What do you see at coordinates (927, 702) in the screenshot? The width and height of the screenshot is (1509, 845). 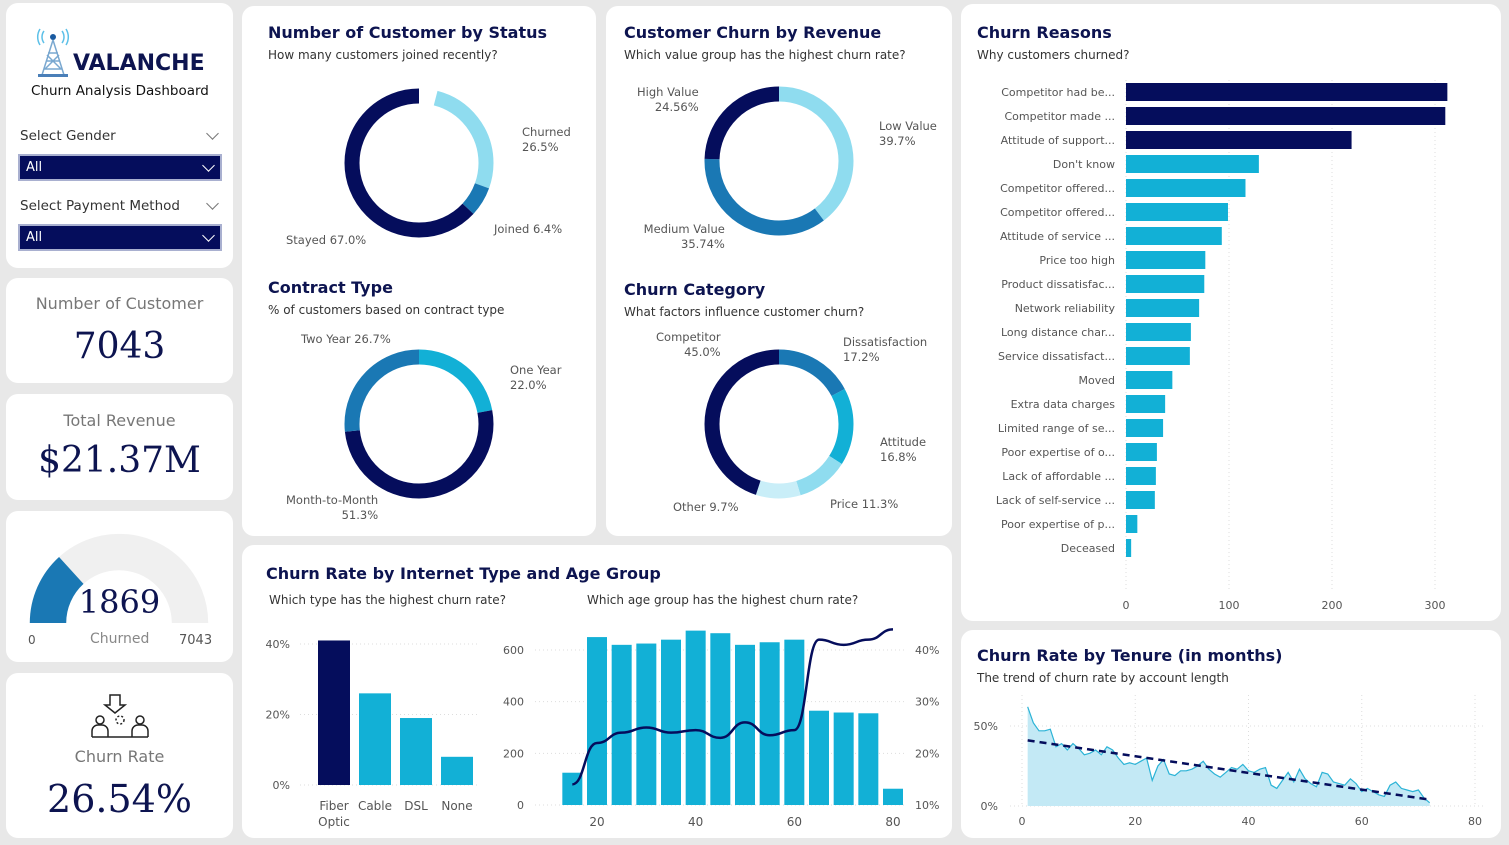 I see `y2-tick-label: 30%` at bounding box center [927, 702].